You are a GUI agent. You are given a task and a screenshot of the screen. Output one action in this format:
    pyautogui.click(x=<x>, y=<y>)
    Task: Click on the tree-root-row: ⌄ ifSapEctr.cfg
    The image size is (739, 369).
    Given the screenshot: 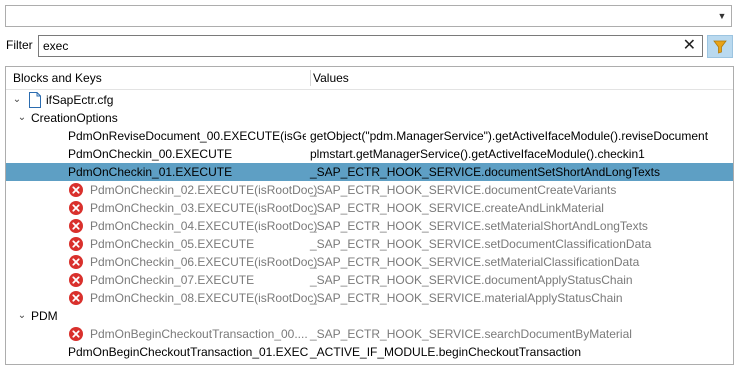 What is the action you would take?
    pyautogui.click(x=369, y=100)
    